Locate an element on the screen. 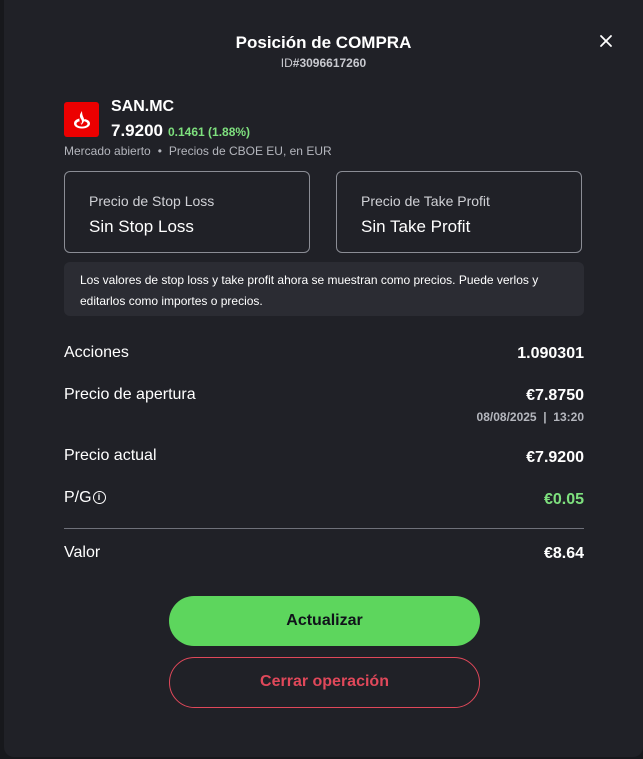  pl-label: P/G is located at coordinates (78, 497).